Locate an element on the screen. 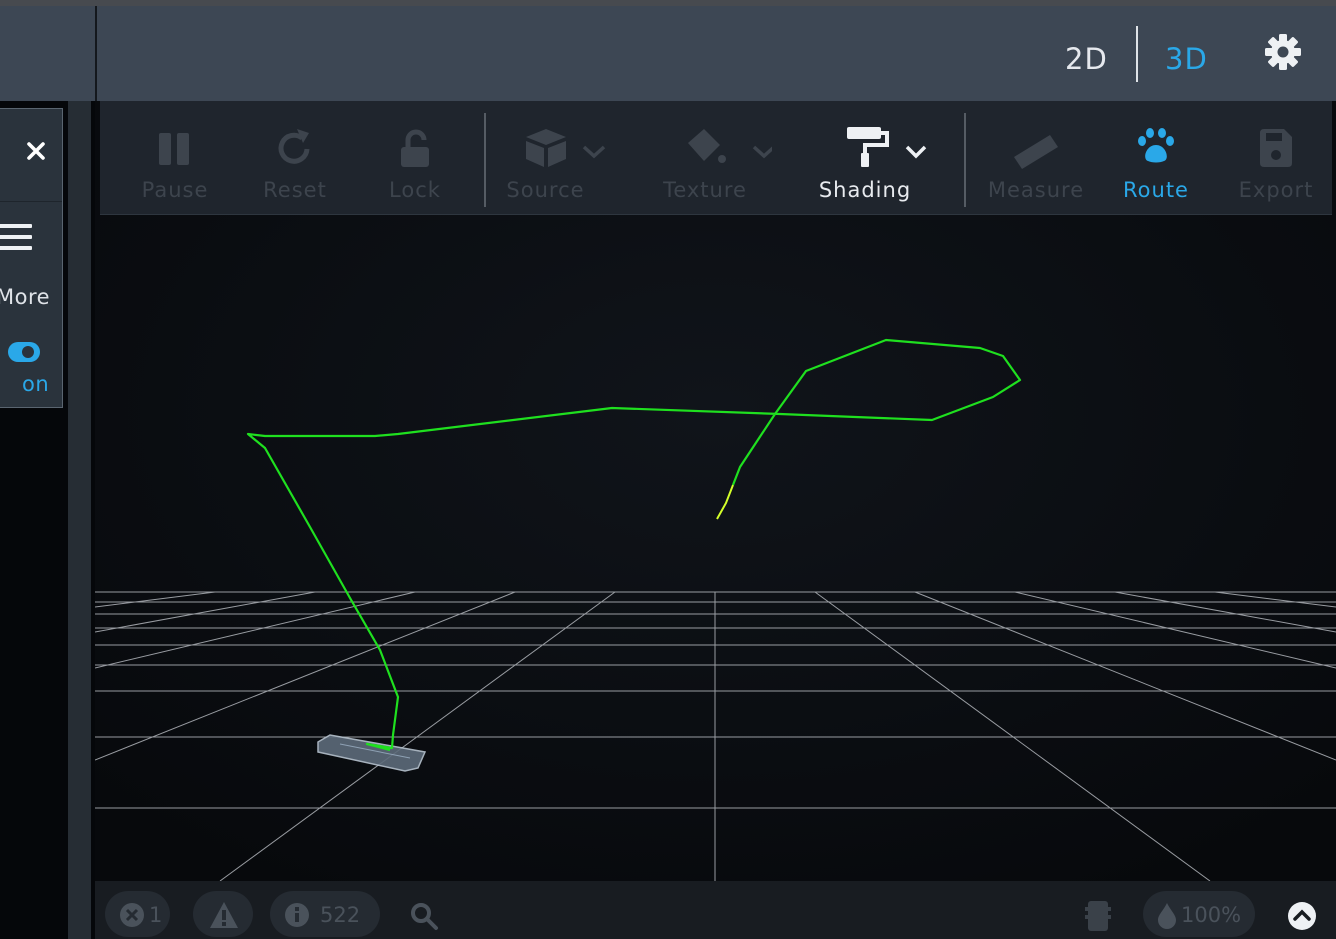 This screenshot has width=1336, height=939. sidebar-scrollbar is located at coordinates (79, 520).